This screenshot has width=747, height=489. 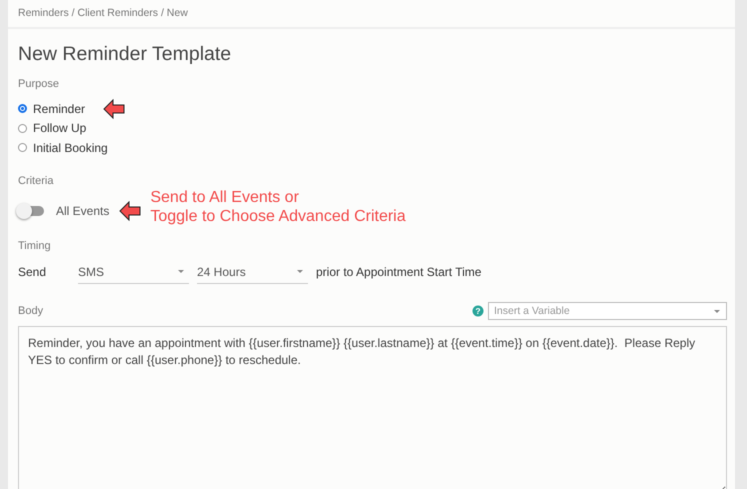 What do you see at coordinates (103, 13) in the screenshot?
I see `breadcrumb: Reminders / Client Reminders / New` at bounding box center [103, 13].